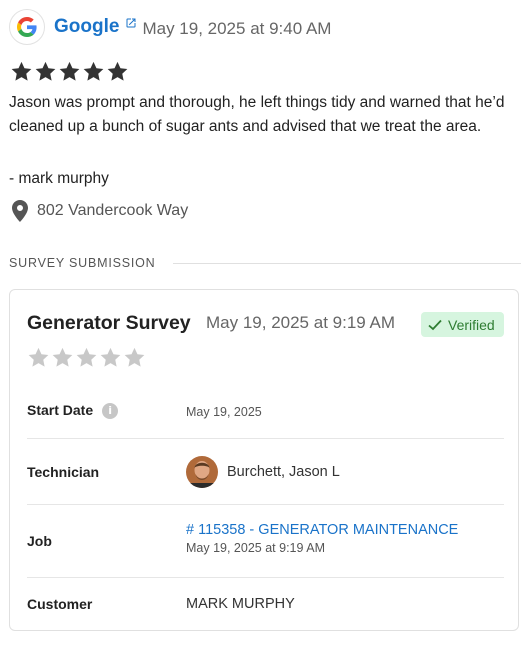 Image resolution: width=530 pixels, height=661 pixels. I want to click on survey-rating, so click(87, 357).